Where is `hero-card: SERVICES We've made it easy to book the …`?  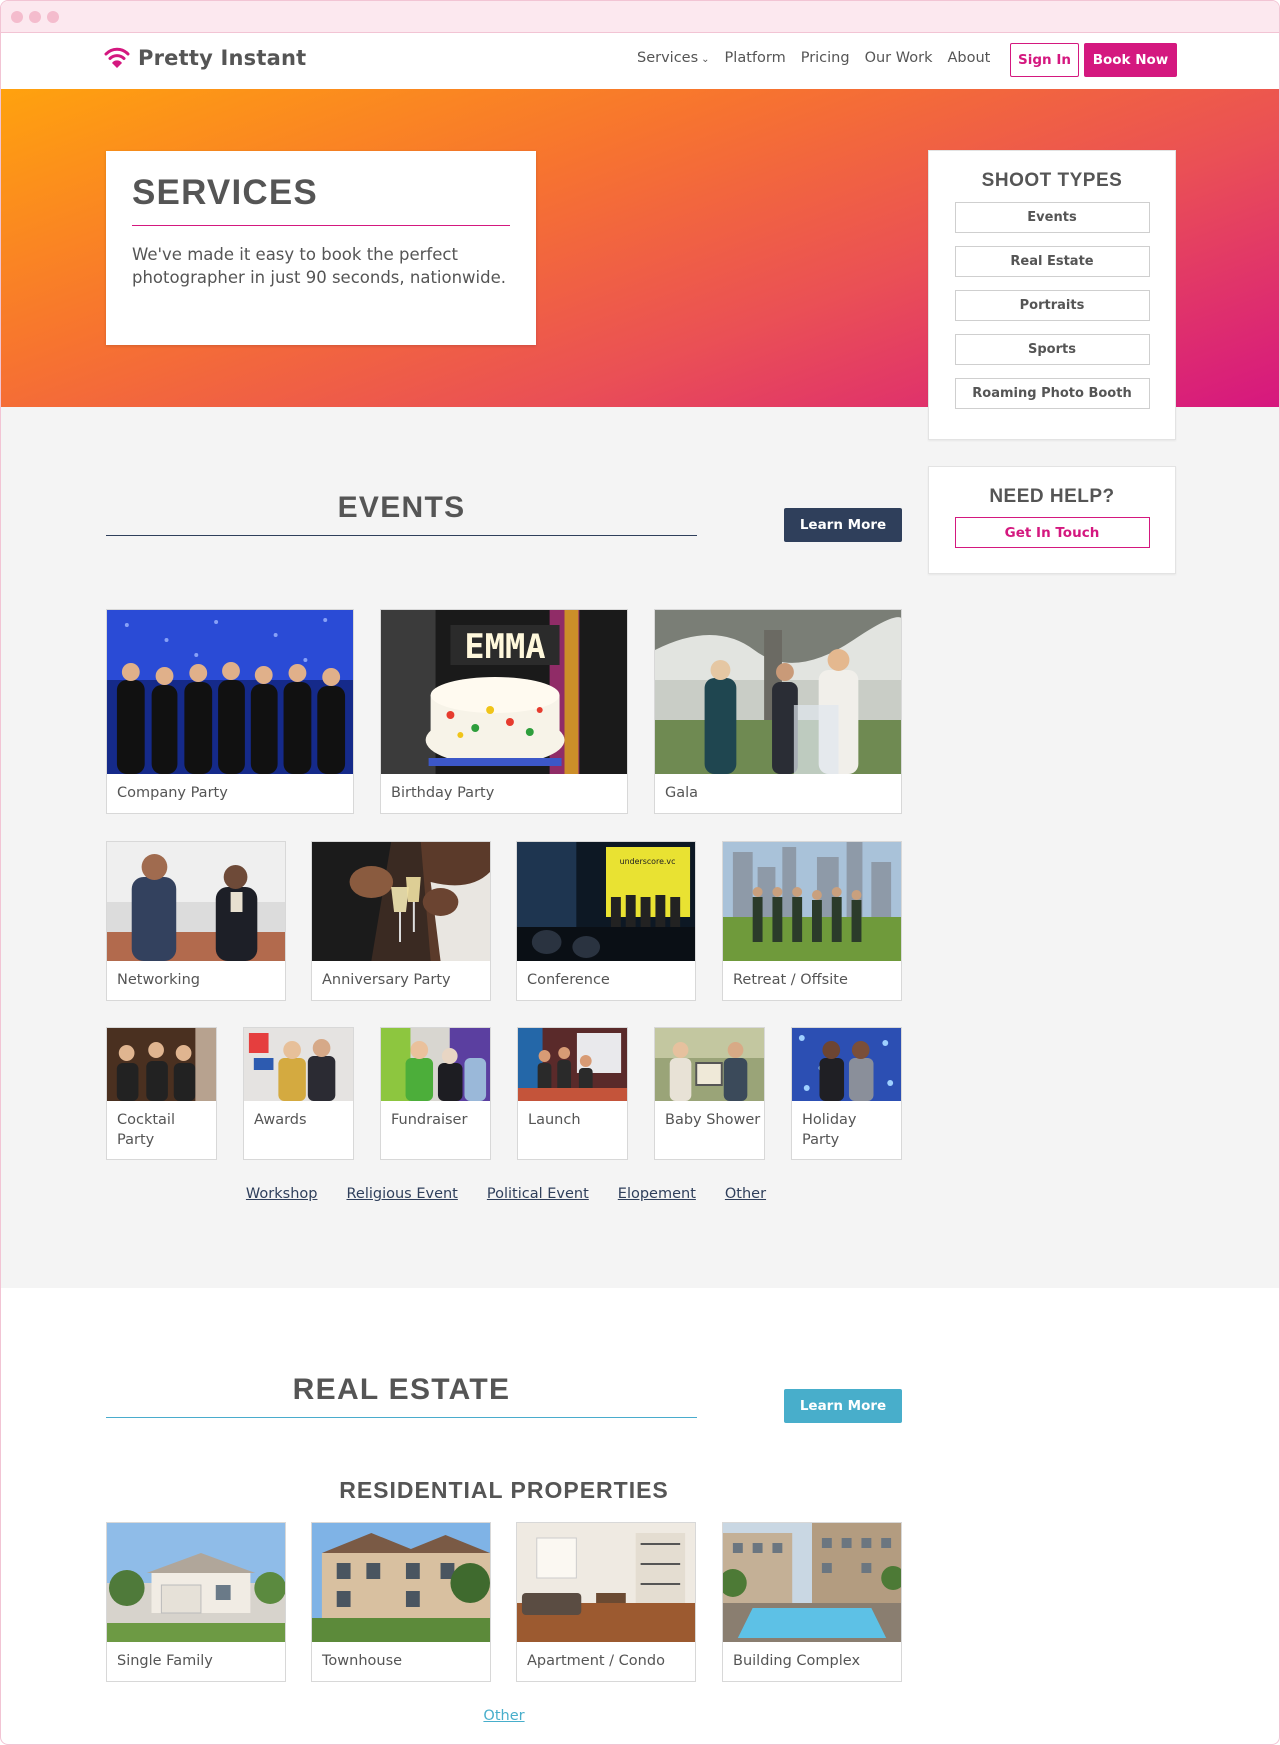
hero-card: SERVICES We've made it easy to book the … is located at coordinates (321, 248).